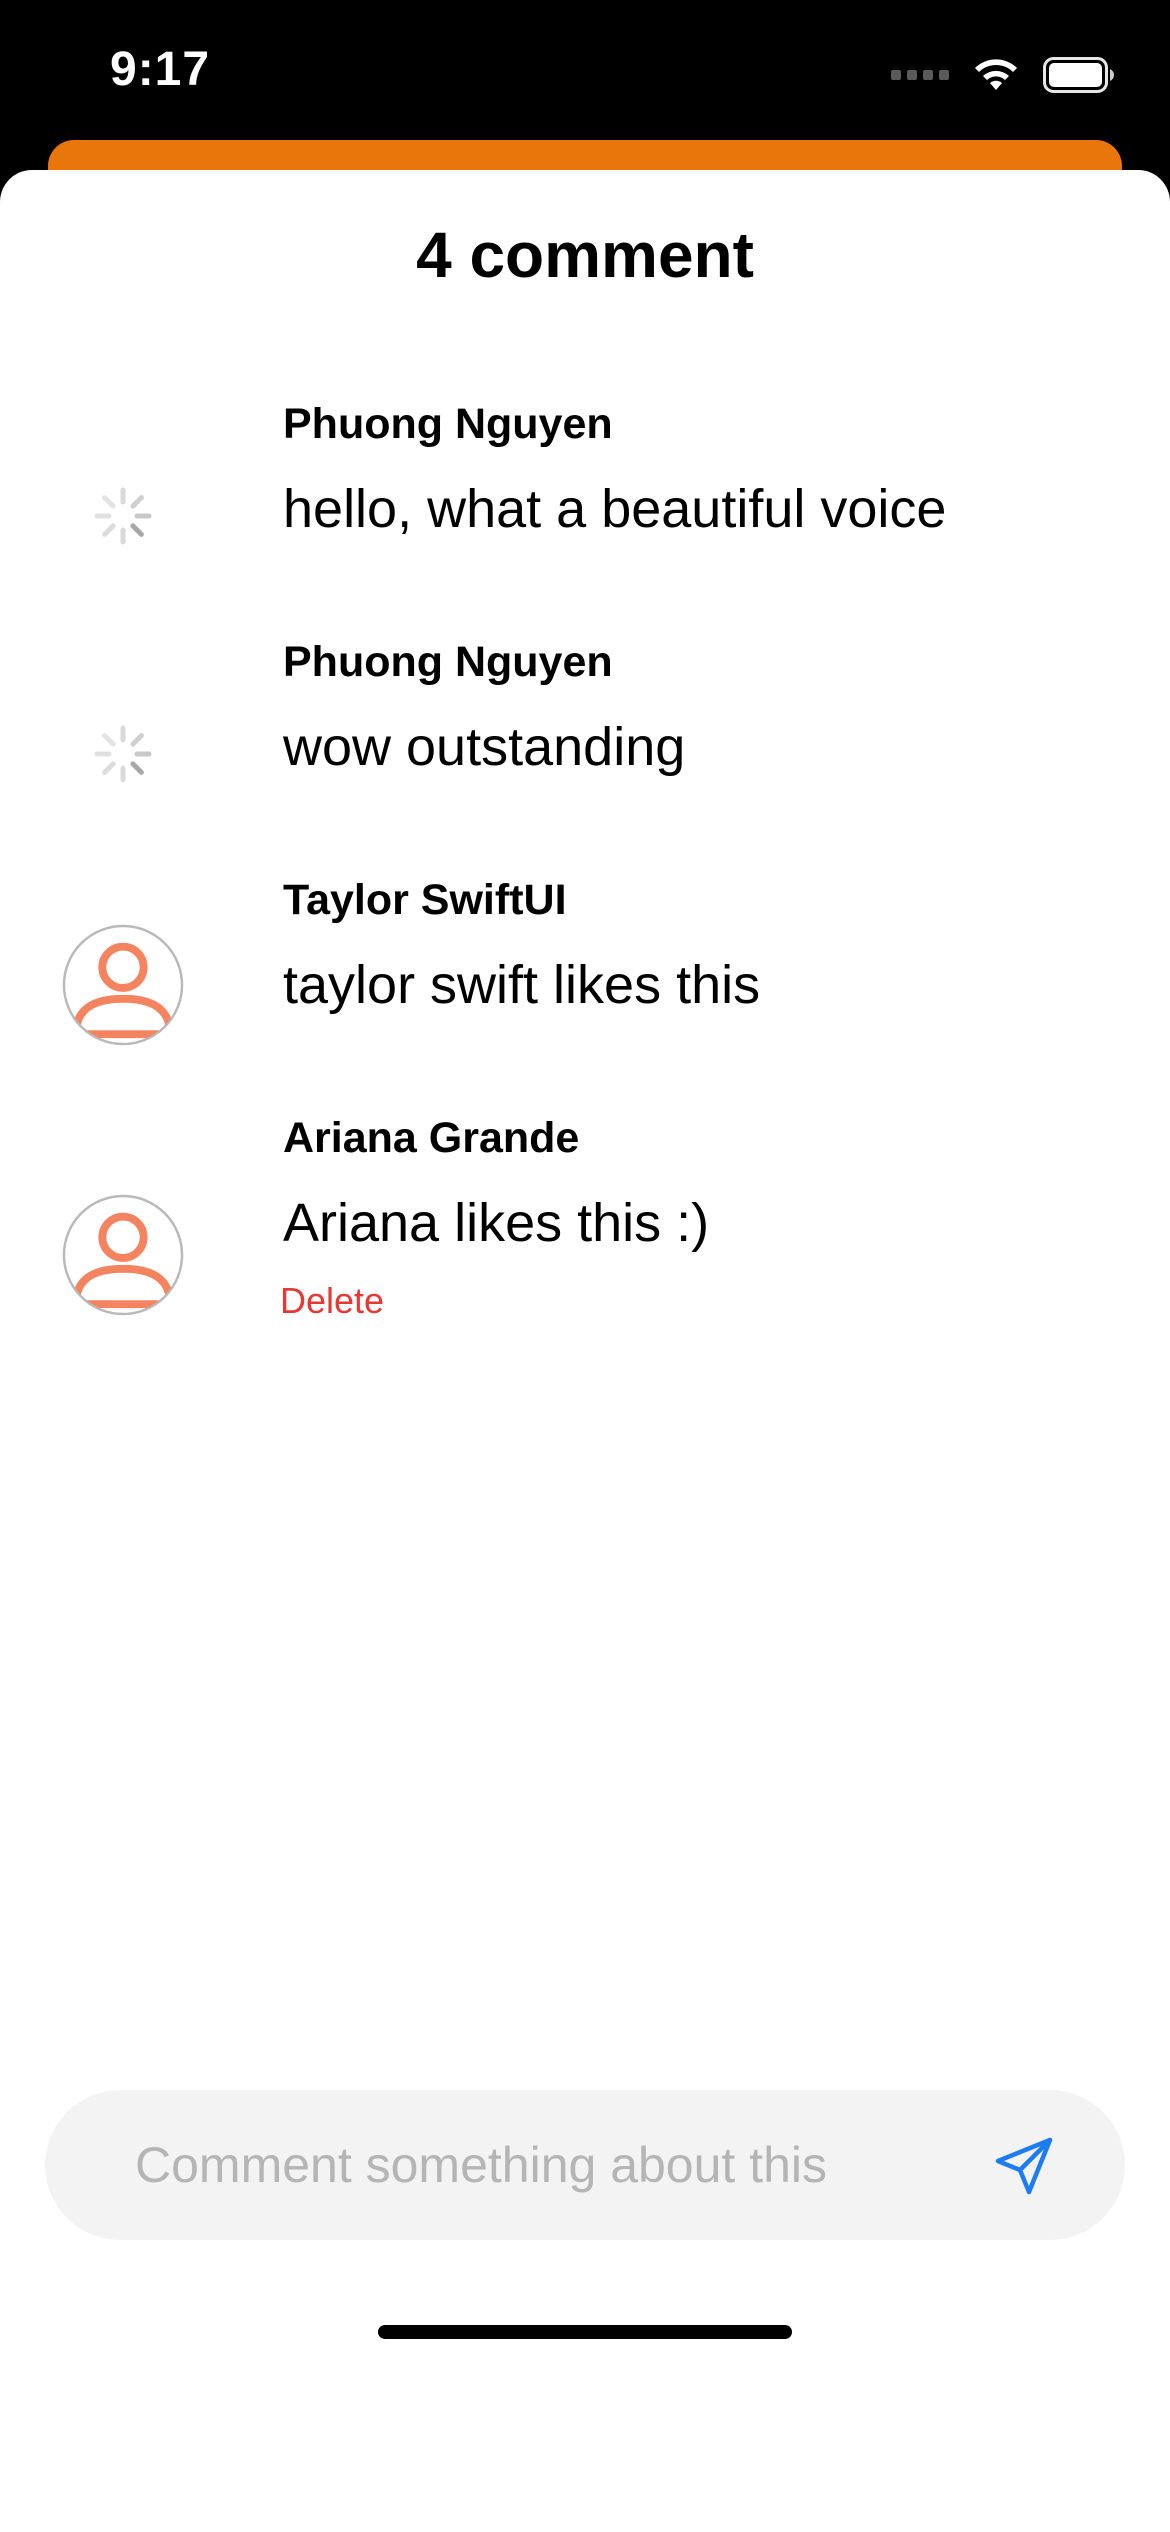  What do you see at coordinates (332, 1301) in the screenshot?
I see `delete-comment-button: Delete` at bounding box center [332, 1301].